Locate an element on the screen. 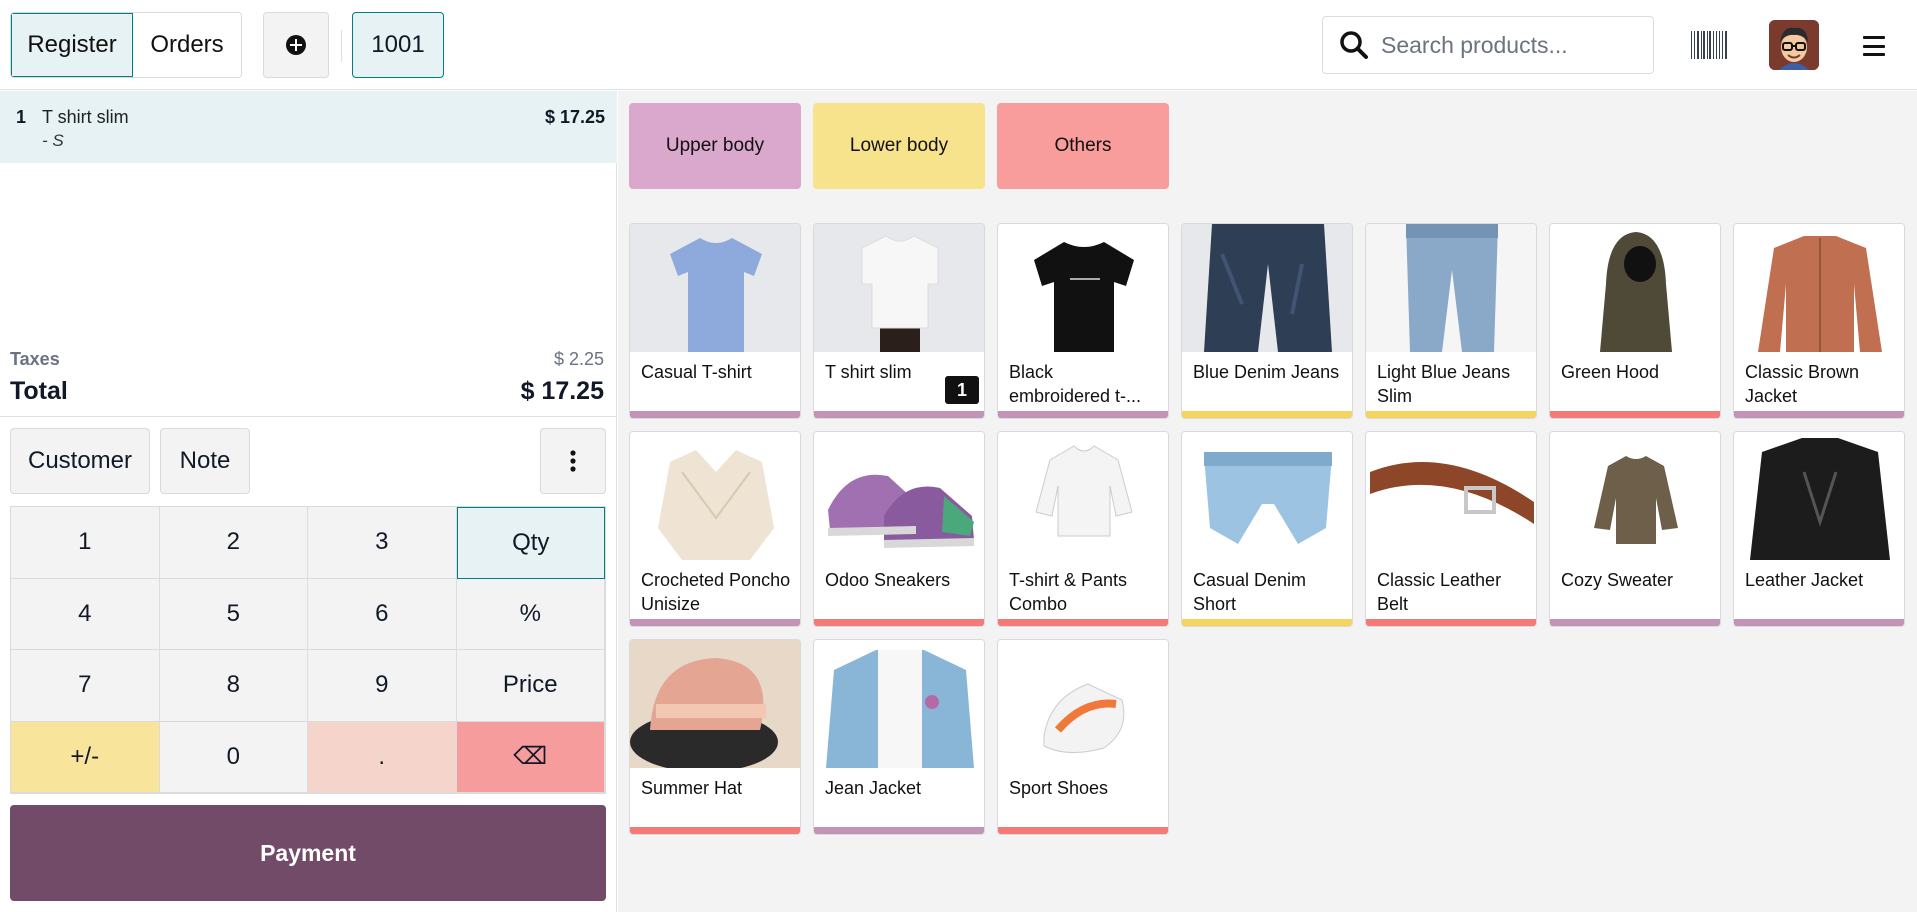 The image size is (1917, 912). numpad-key-9: 9 is located at coordinates (382, 686).